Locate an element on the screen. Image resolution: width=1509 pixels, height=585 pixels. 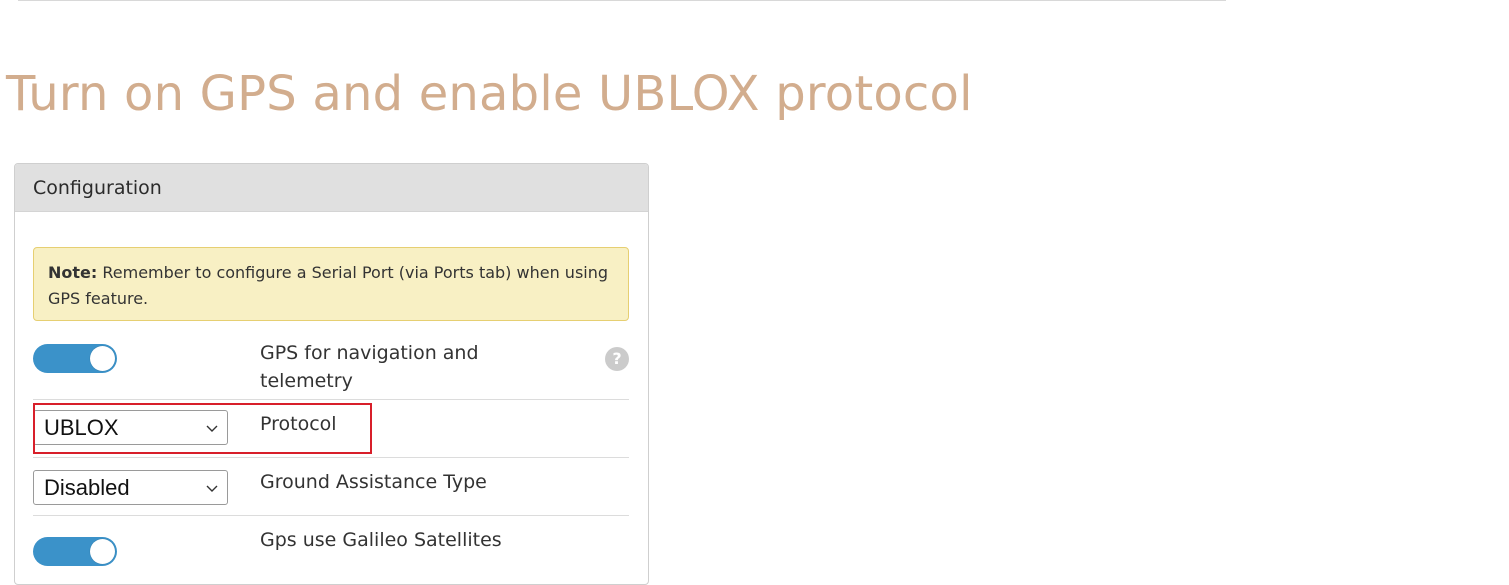
ground-assistance-select-value: Disabled is located at coordinates (87, 487).